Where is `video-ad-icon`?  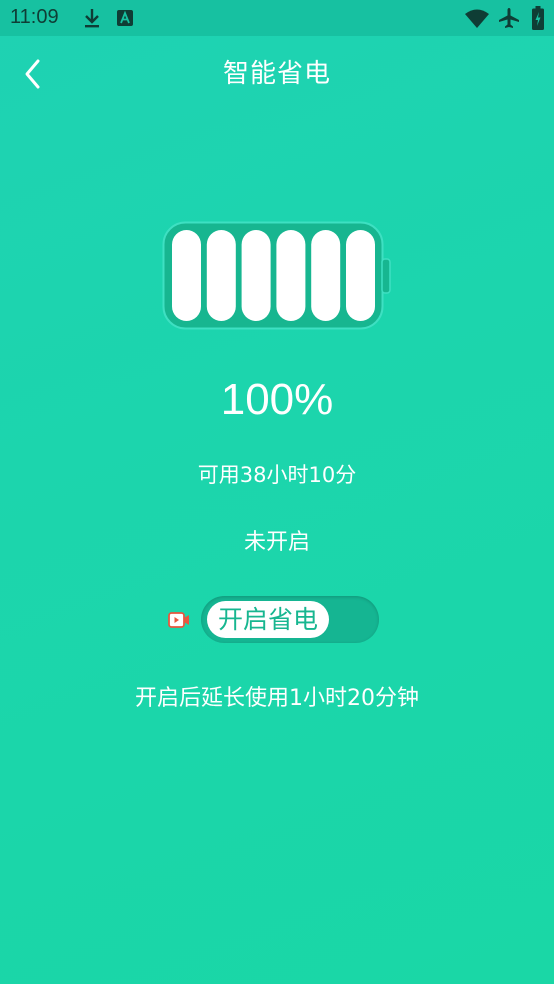
video-ad-icon is located at coordinates (179, 622).